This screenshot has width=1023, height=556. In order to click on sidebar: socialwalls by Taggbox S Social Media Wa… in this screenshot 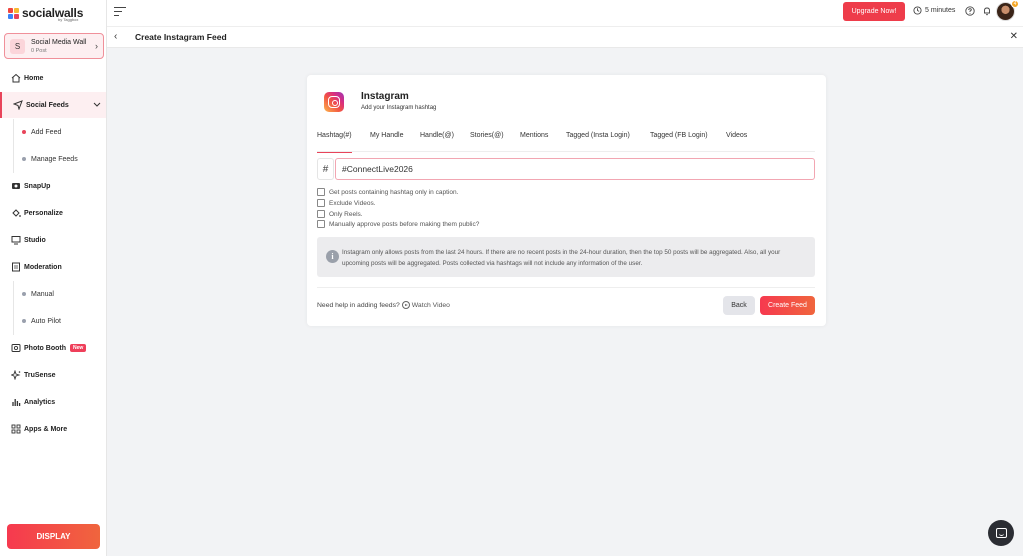, I will do `click(53, 278)`.